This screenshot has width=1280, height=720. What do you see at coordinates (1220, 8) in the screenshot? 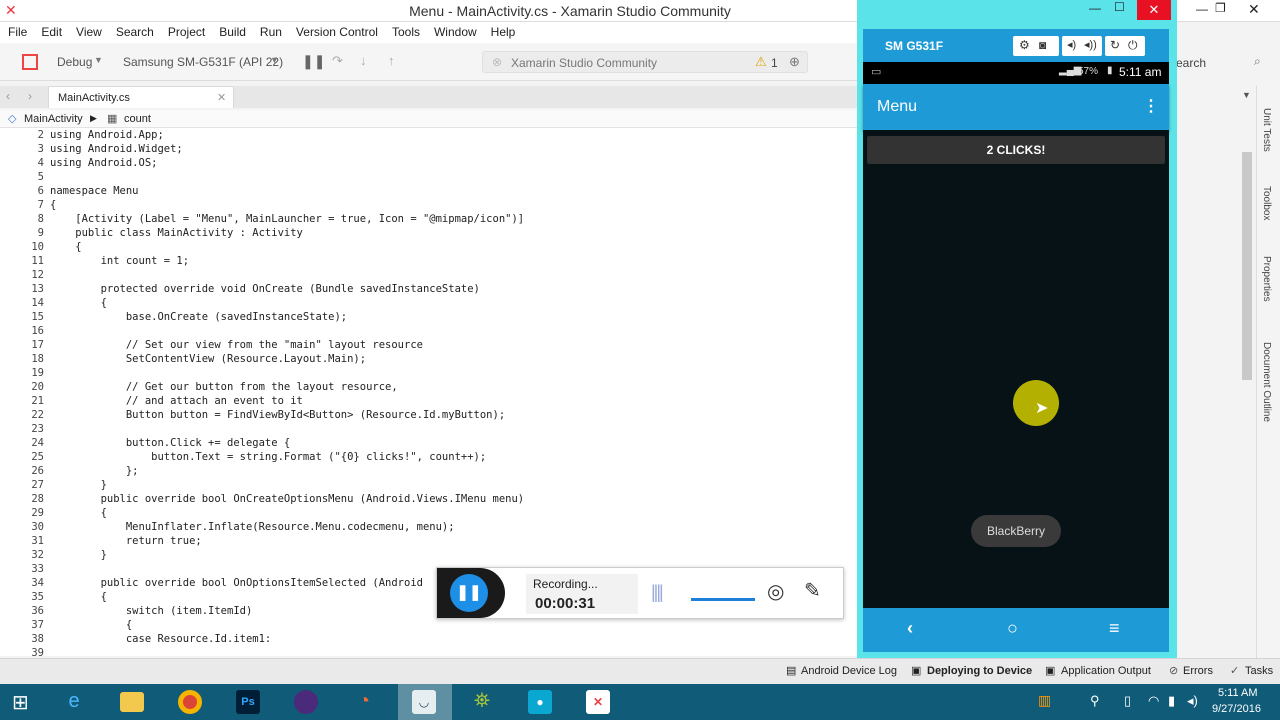
I see `restore-icon: ❐` at bounding box center [1220, 8].